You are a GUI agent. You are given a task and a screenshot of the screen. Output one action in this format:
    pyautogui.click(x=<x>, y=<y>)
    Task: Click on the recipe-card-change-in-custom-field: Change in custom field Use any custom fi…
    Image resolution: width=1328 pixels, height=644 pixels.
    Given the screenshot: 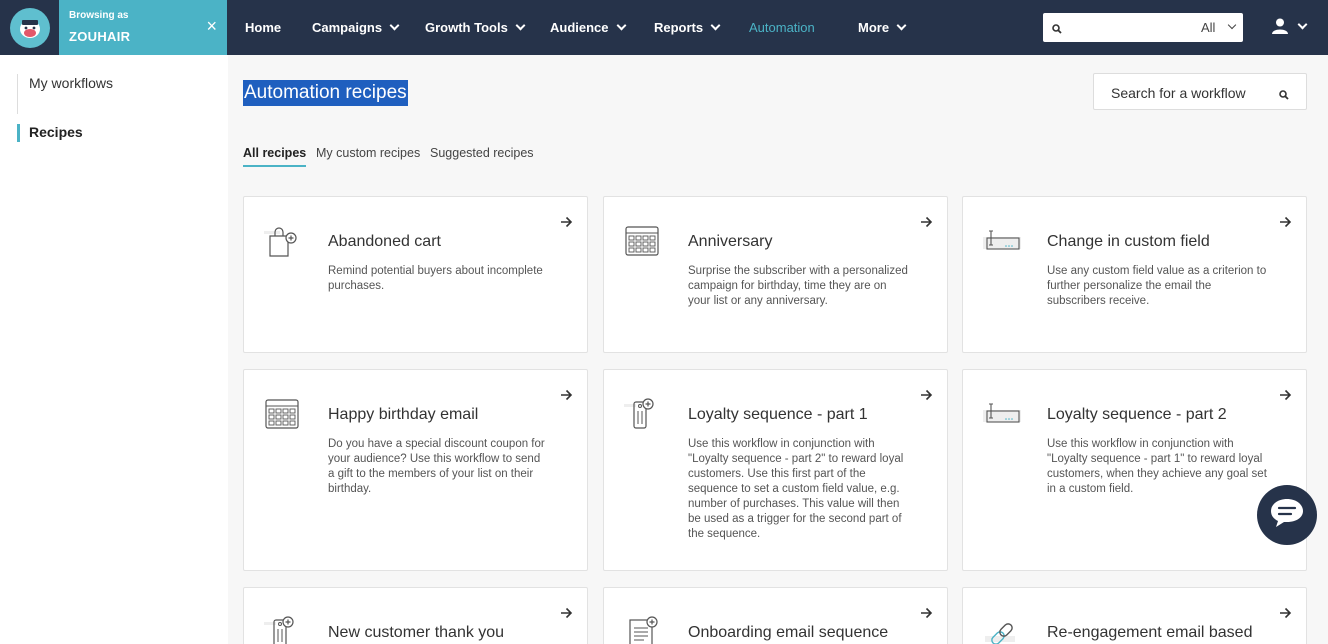 What is the action you would take?
    pyautogui.click(x=1134, y=274)
    